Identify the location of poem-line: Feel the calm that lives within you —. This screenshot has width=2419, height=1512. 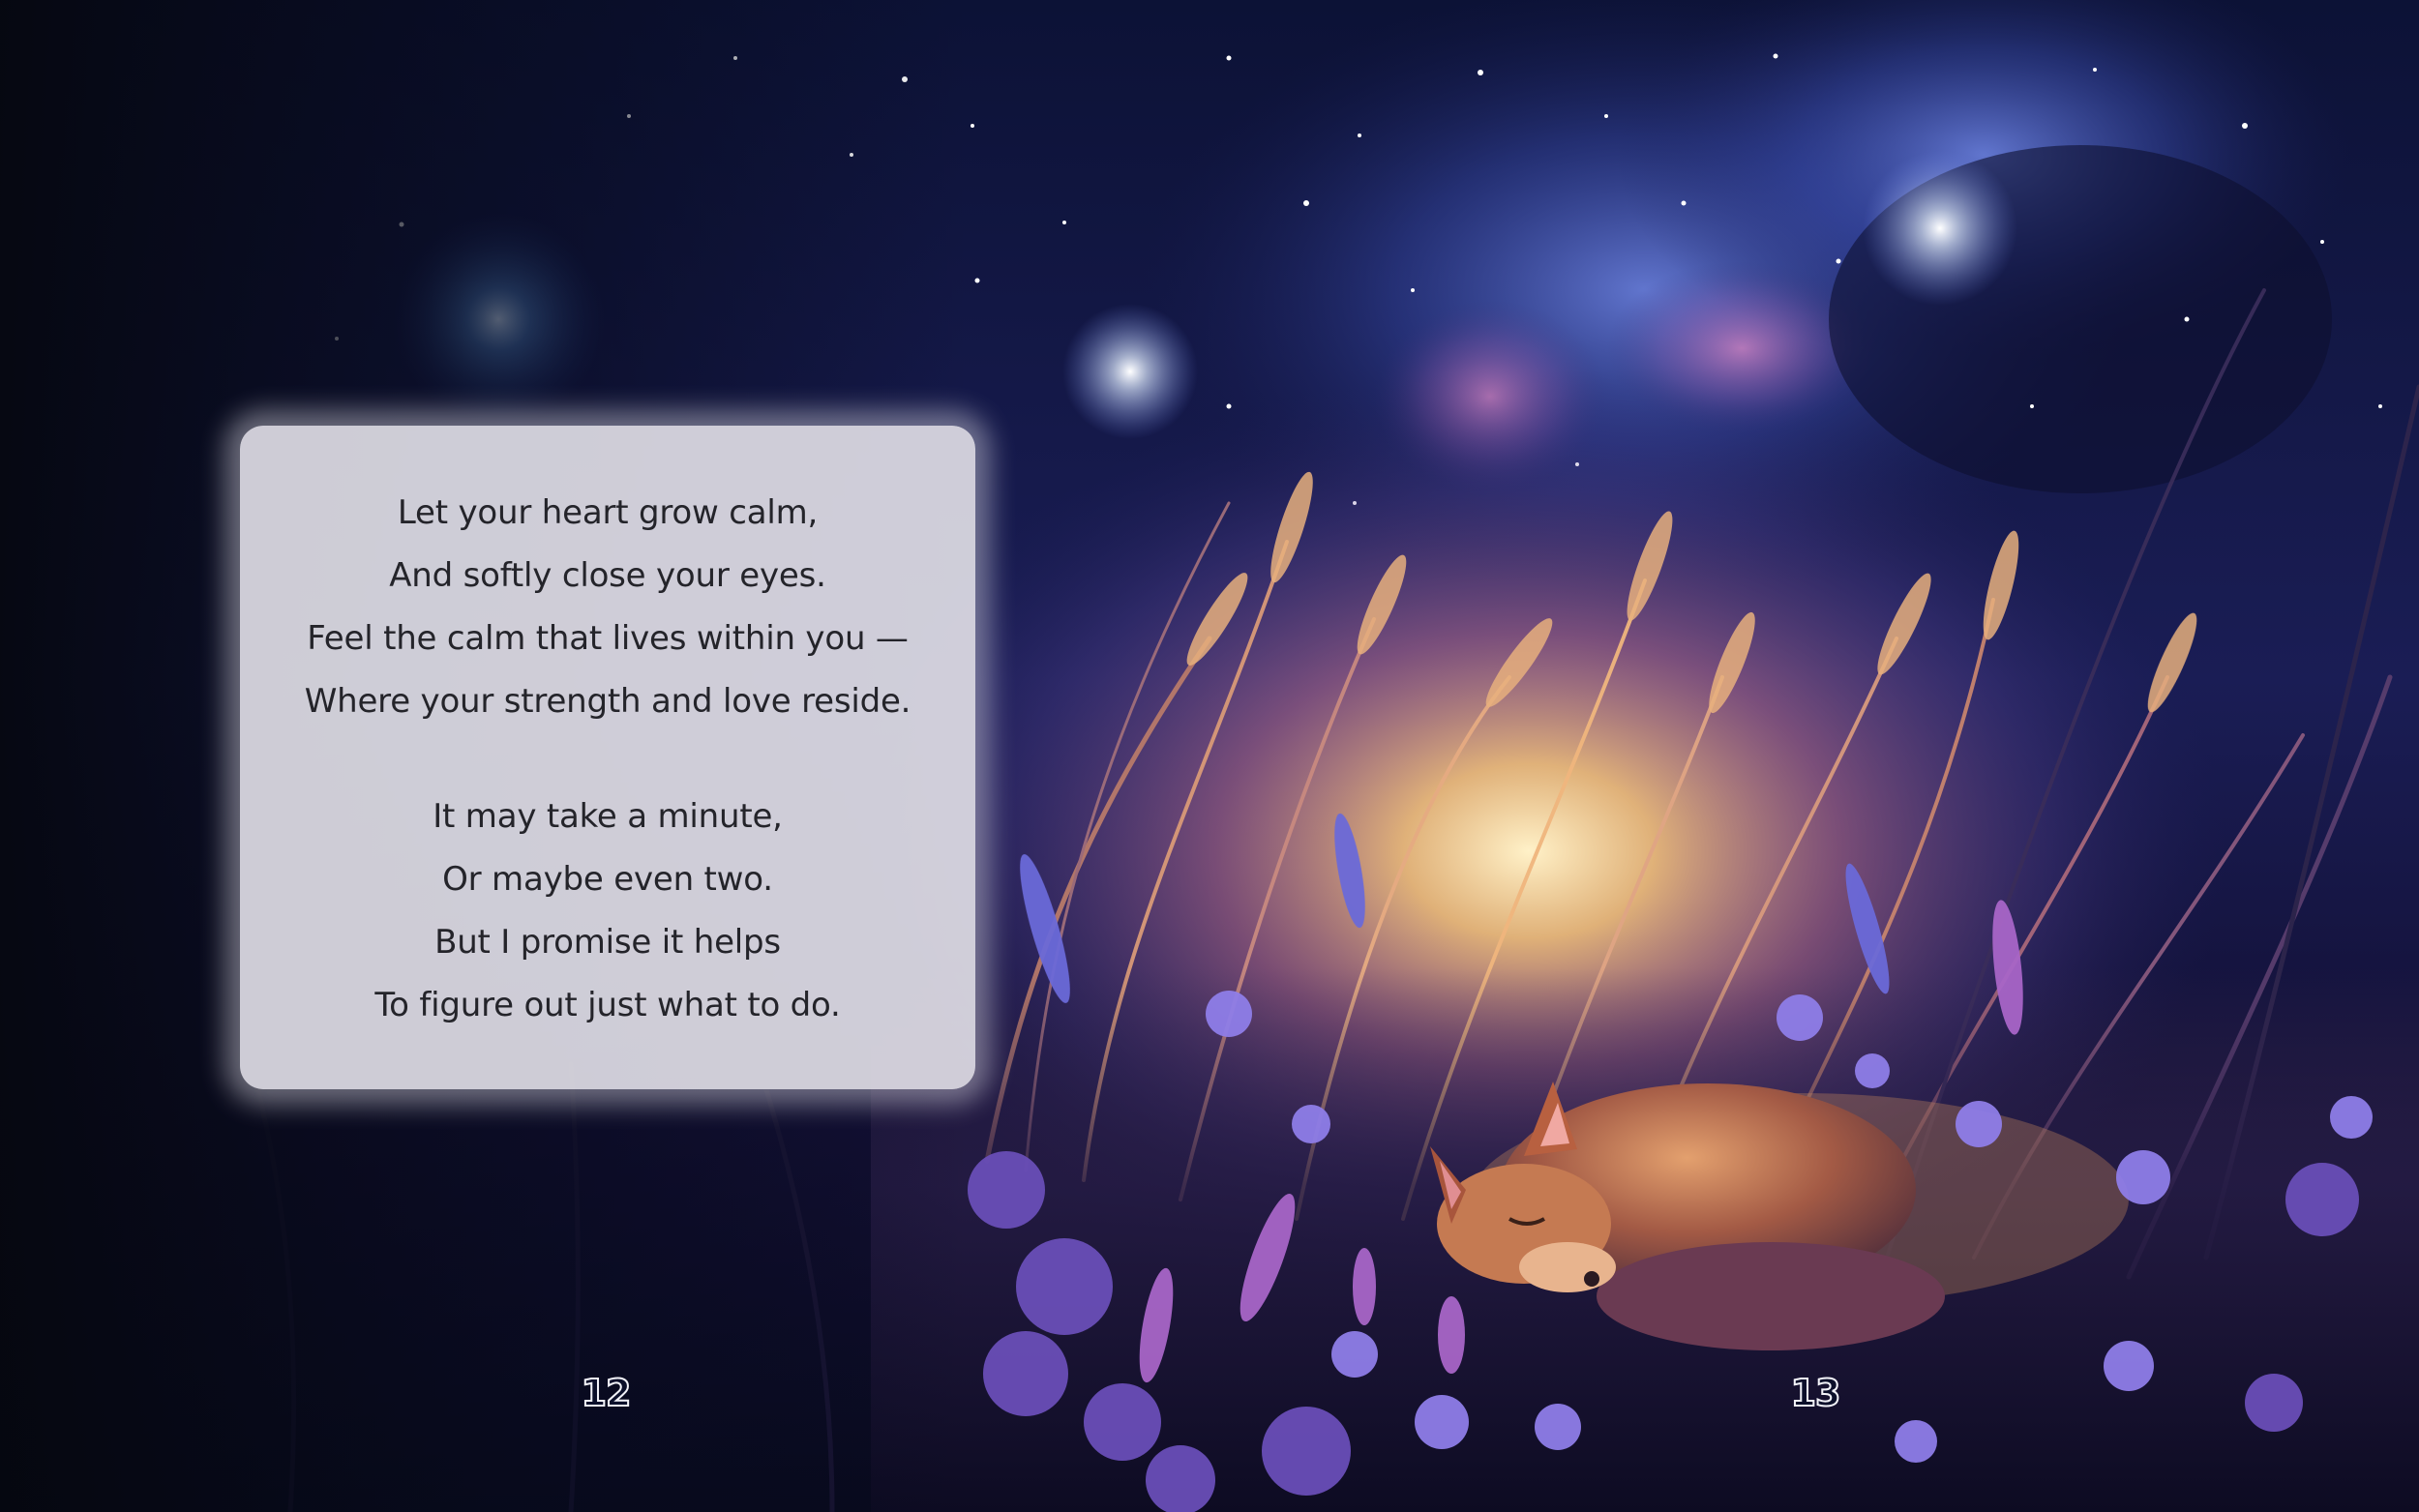
(608, 638).